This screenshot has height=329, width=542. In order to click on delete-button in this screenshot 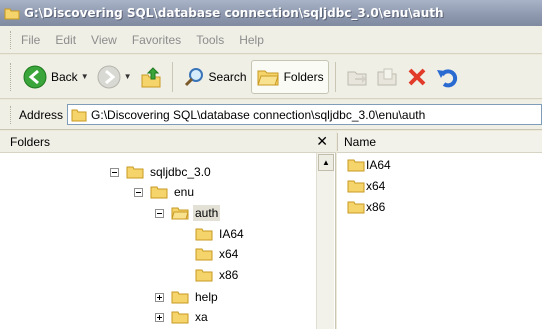, I will do `click(417, 77)`.